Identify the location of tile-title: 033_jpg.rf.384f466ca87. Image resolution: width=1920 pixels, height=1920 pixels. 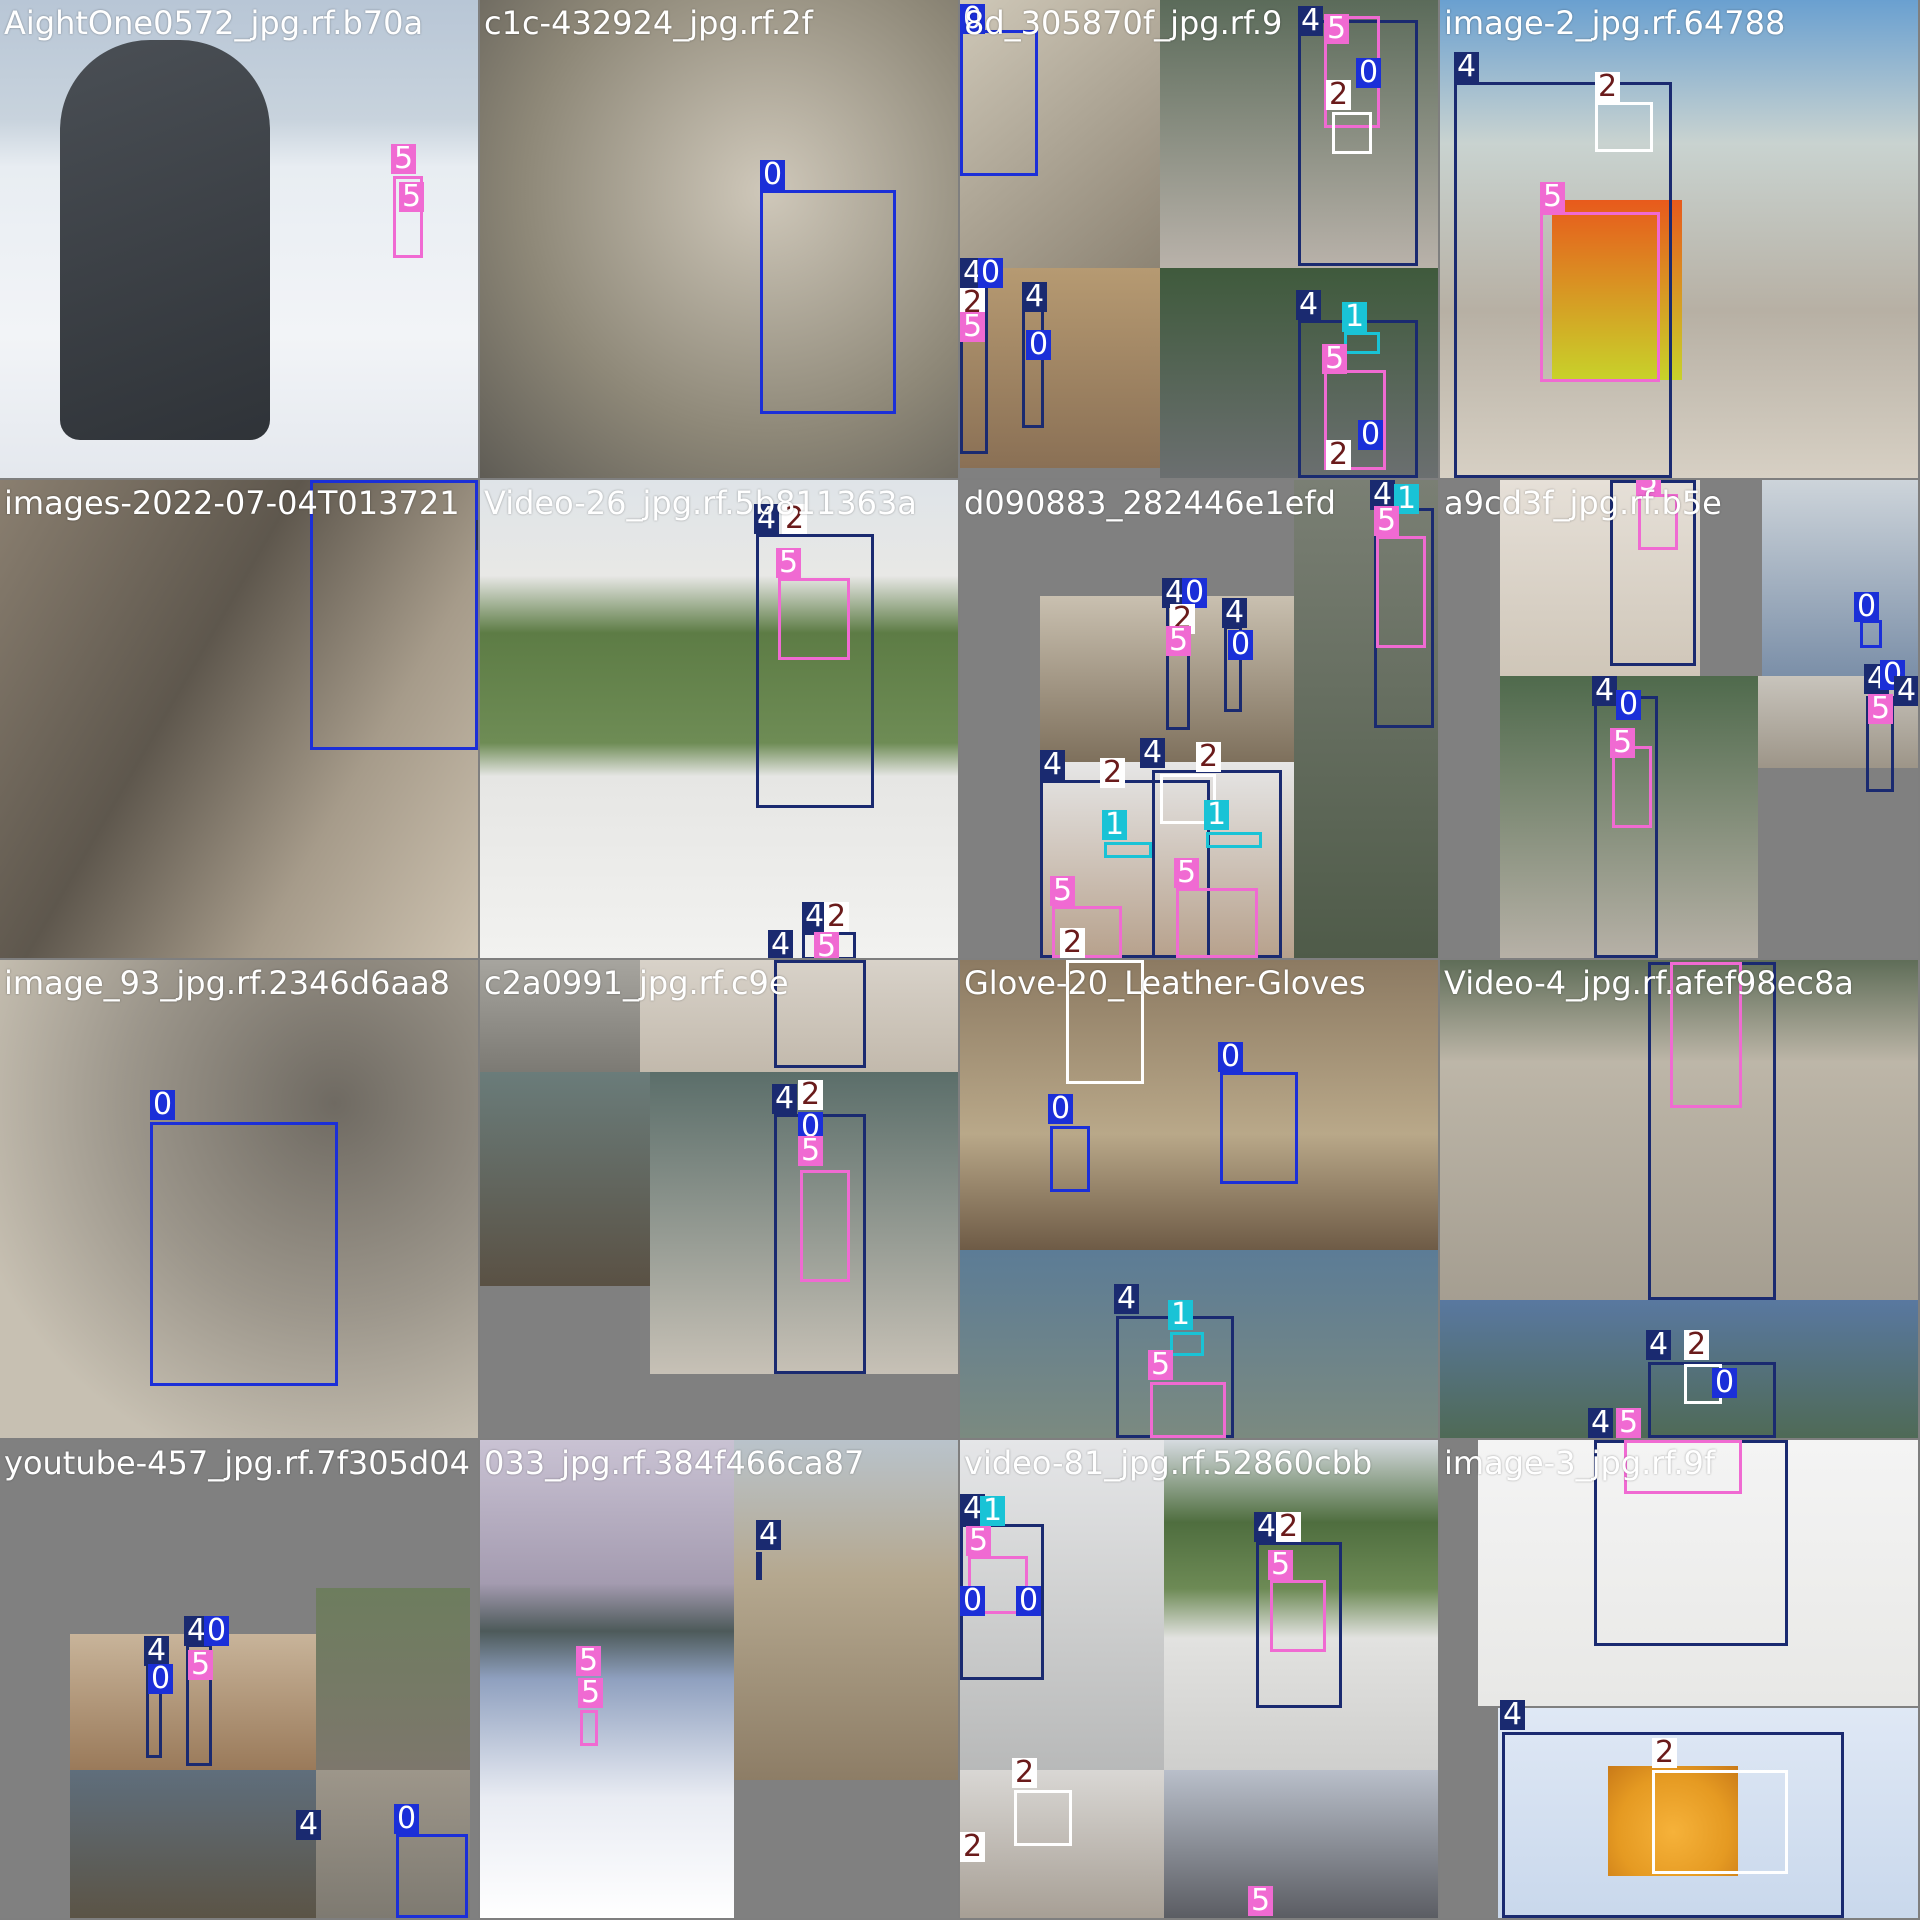
(674, 1463).